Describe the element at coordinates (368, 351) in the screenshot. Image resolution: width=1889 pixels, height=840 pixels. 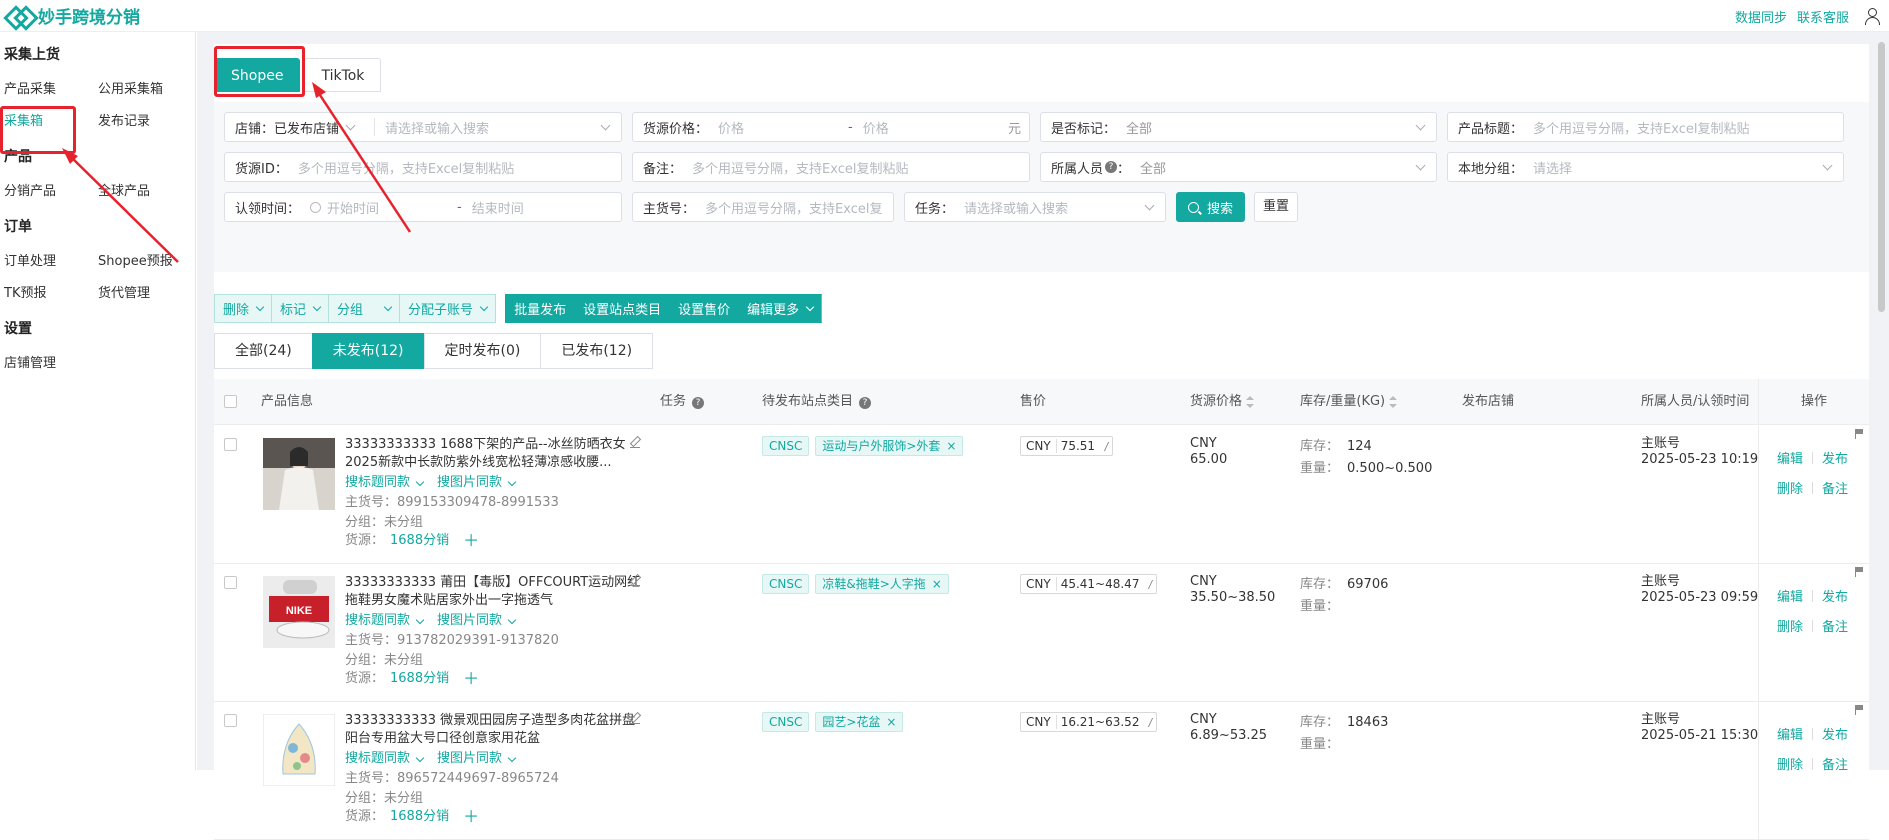
I see `status-tab-unpublished: 未发布(12)` at that location.